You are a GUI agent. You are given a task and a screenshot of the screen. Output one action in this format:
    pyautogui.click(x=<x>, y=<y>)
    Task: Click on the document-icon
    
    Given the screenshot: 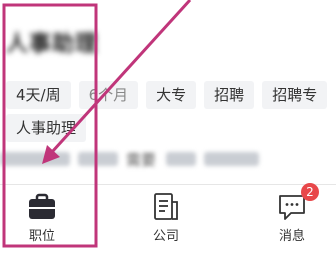 What is the action you would take?
    pyautogui.click(x=166, y=206)
    